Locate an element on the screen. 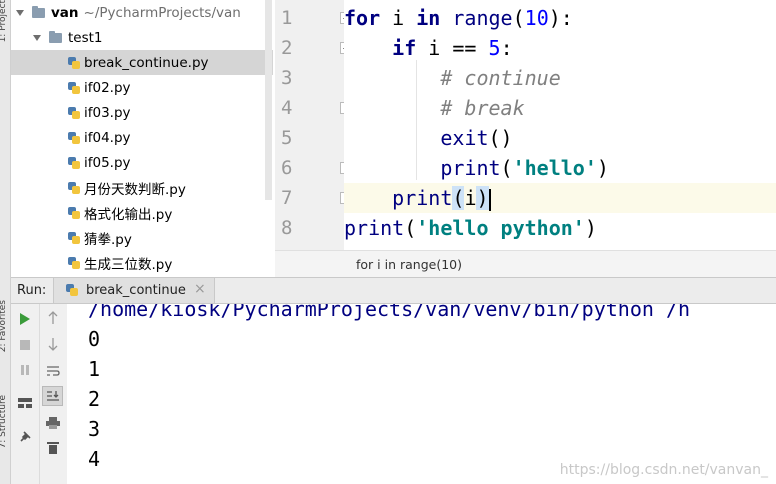 The image size is (776, 484). root-folder-name: van is located at coordinates (65, 12).